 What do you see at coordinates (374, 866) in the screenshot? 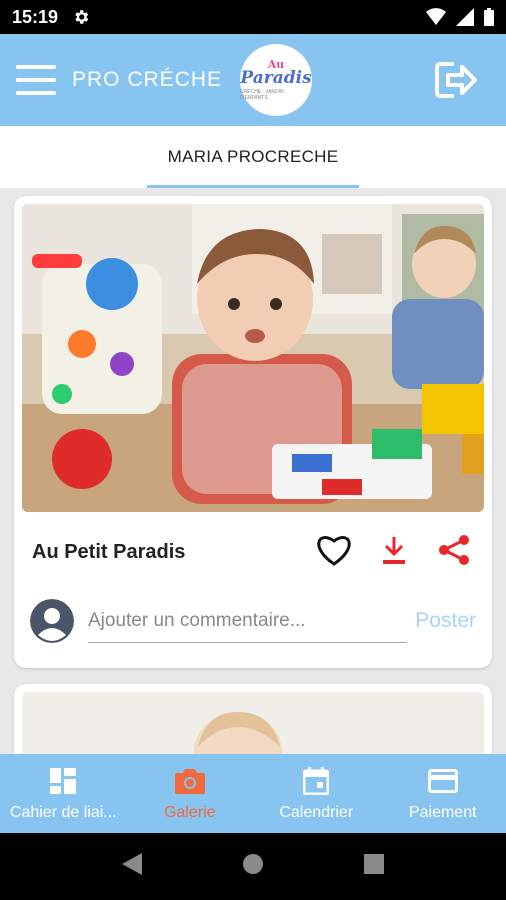
I see `recents-icon` at bounding box center [374, 866].